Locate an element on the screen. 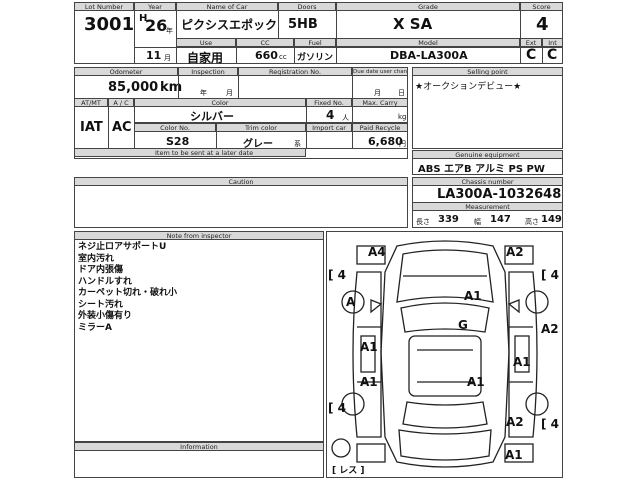  lot-number-header: Lot Number is located at coordinates (104, 6).